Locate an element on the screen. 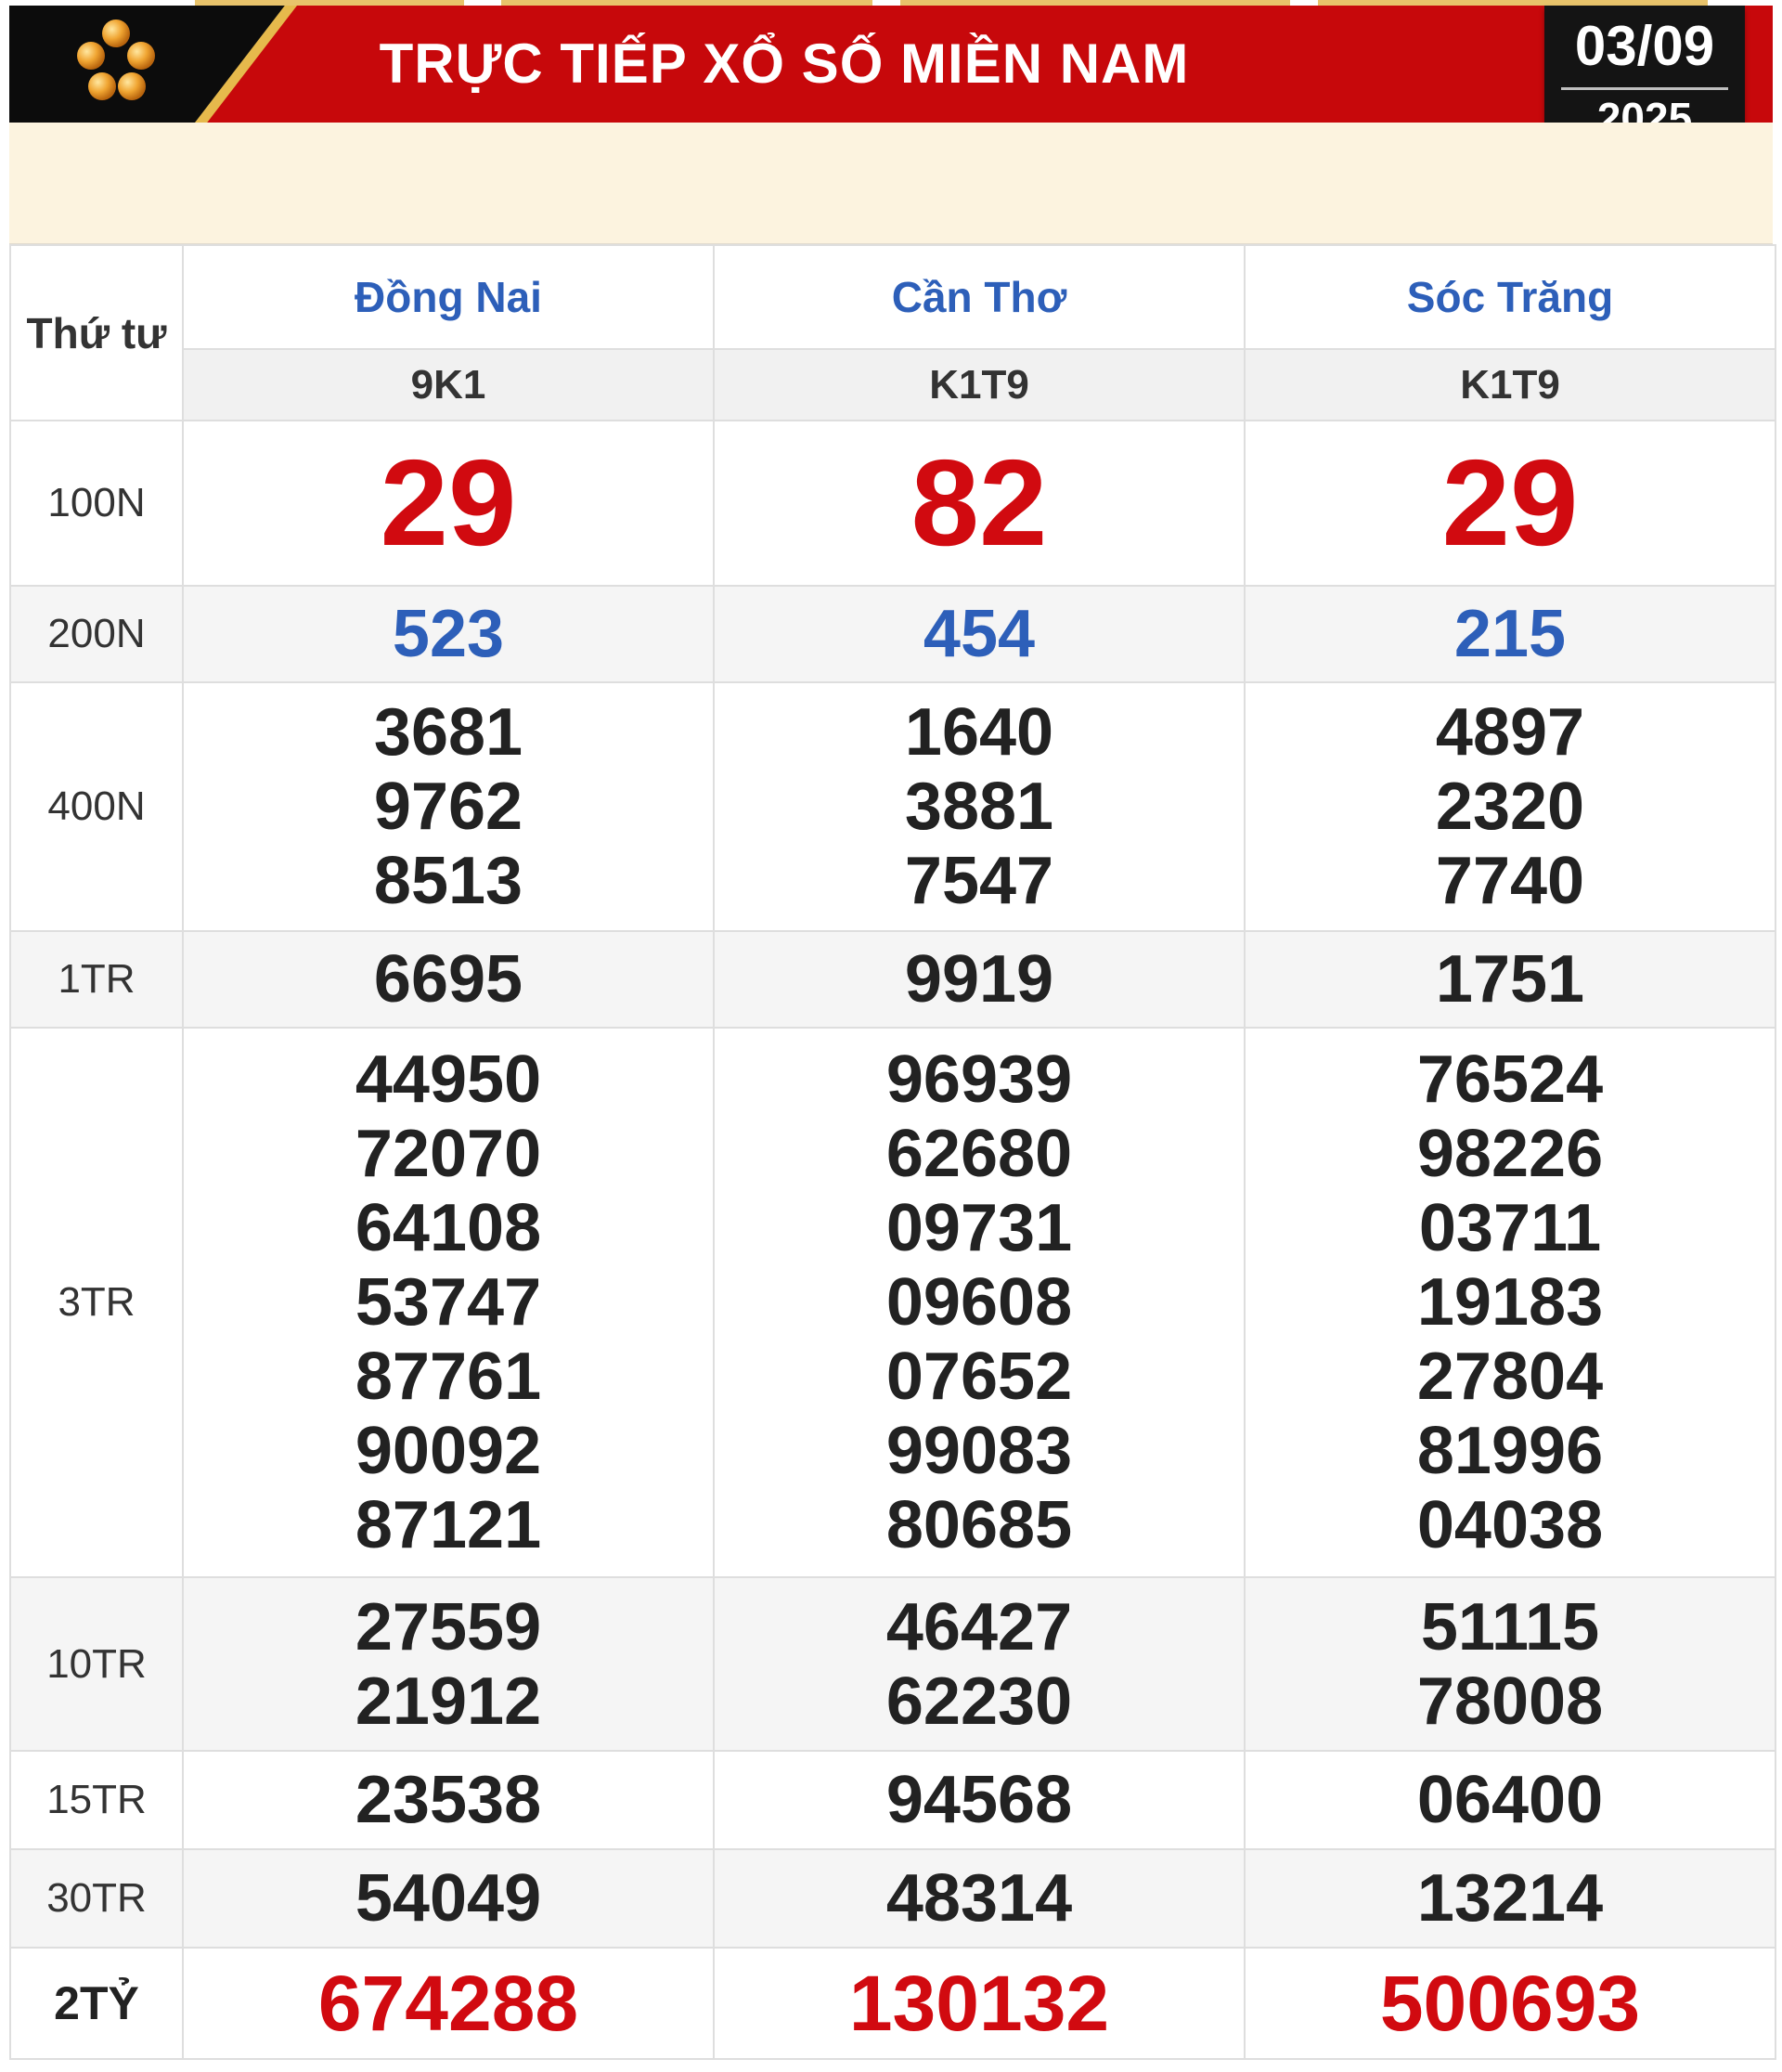 Image resolution: width=1782 pixels, height=2072 pixels. sub-header-band is located at coordinates (891, 184).